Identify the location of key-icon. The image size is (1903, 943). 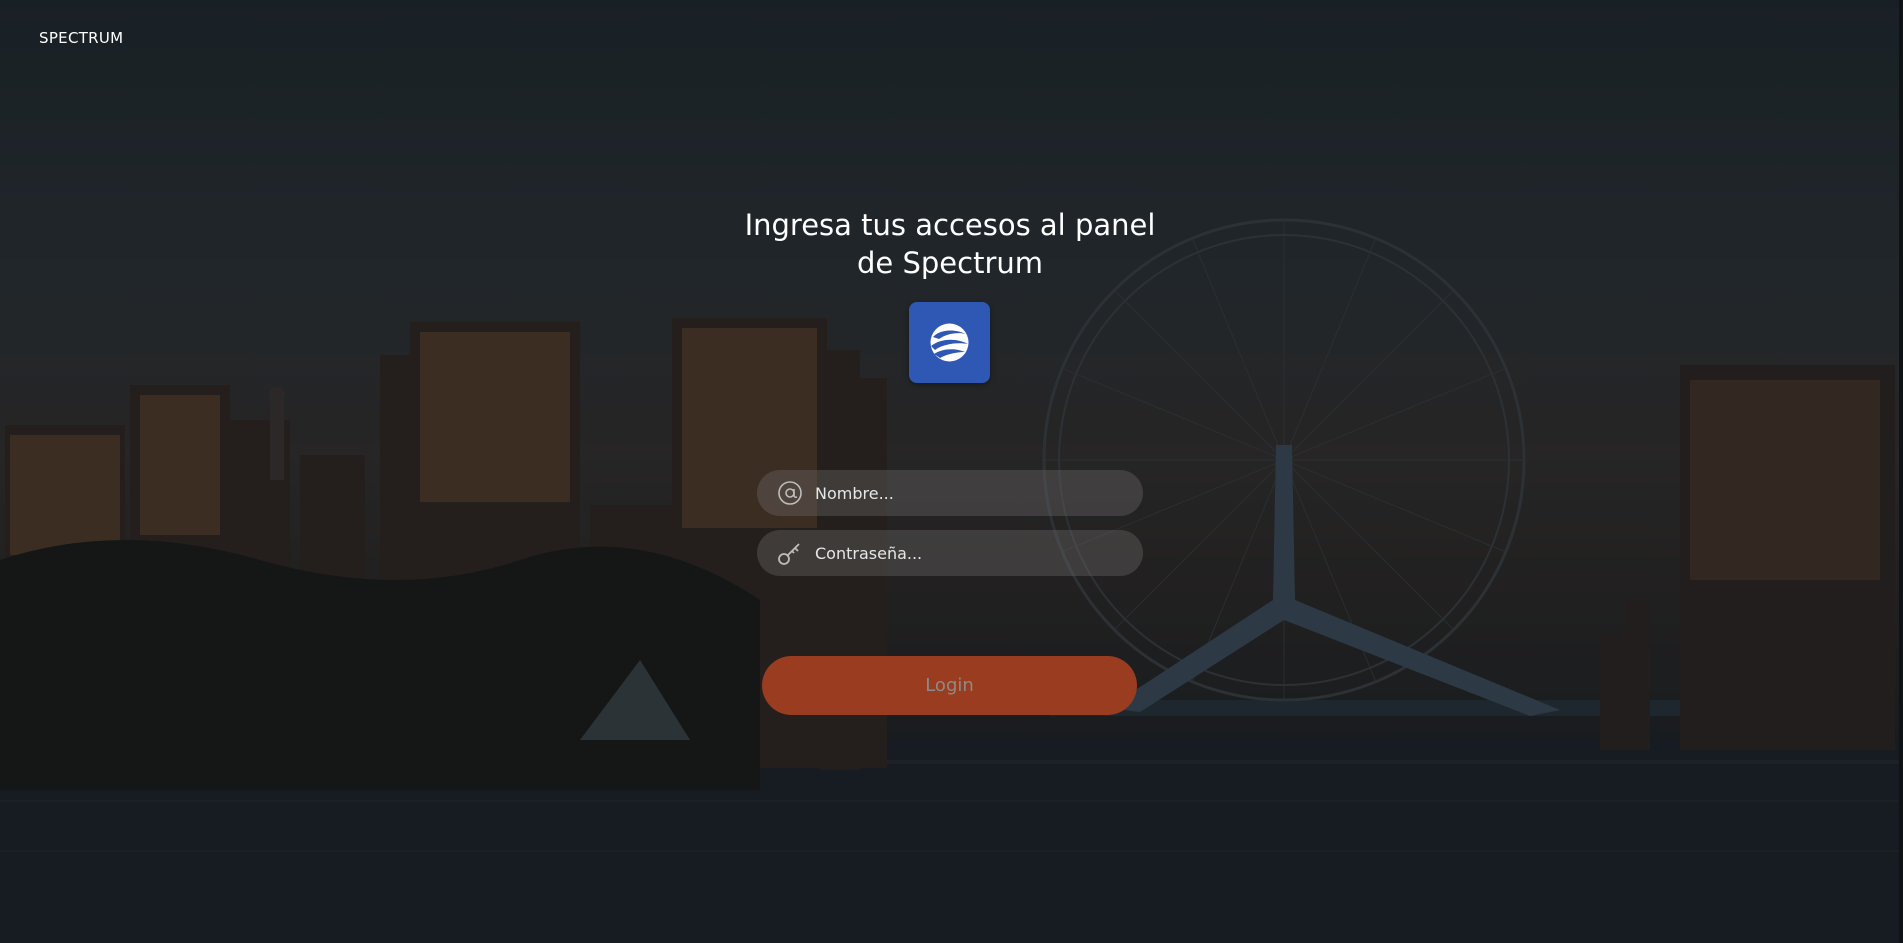
(789, 554).